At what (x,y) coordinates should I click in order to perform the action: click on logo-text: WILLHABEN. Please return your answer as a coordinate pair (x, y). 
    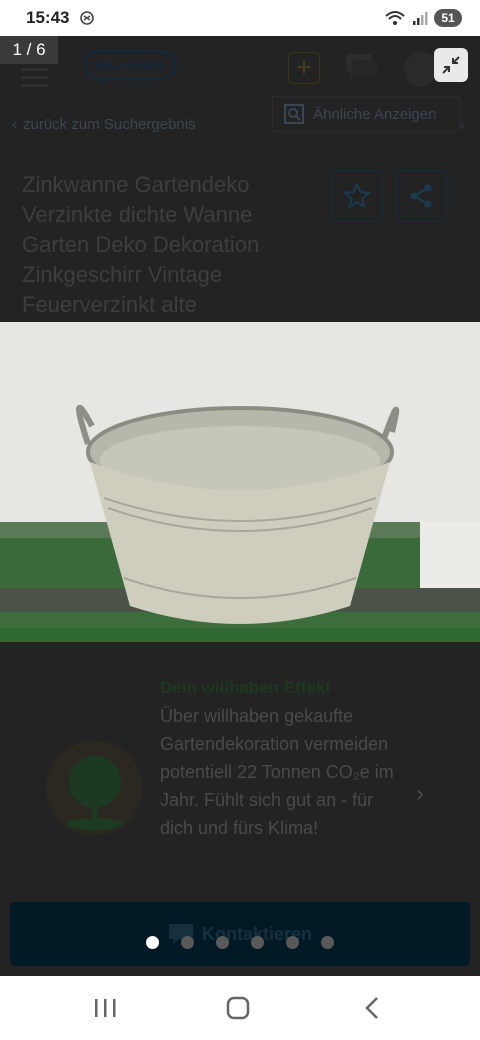
    Looking at the image, I should click on (130, 66).